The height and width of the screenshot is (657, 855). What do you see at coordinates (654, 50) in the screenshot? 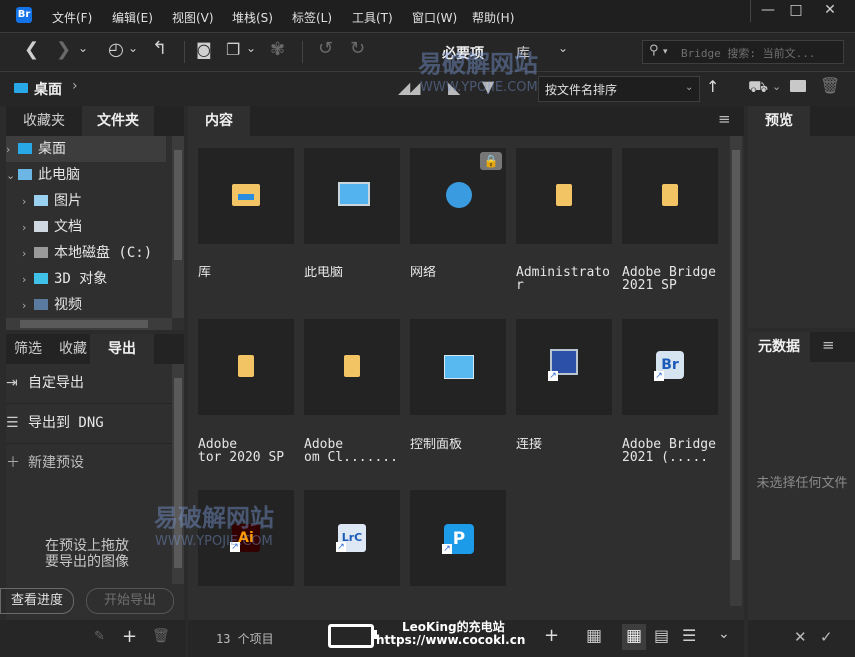
I see `search-icon: ⚲` at bounding box center [654, 50].